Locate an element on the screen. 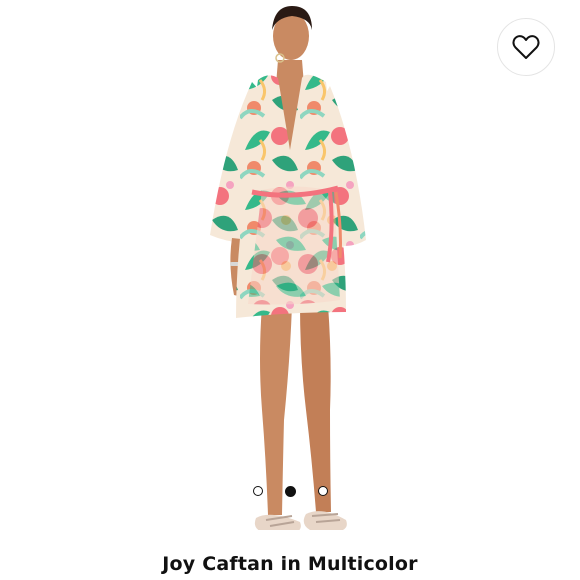  carousel-dot-2-active is located at coordinates (290, 491).